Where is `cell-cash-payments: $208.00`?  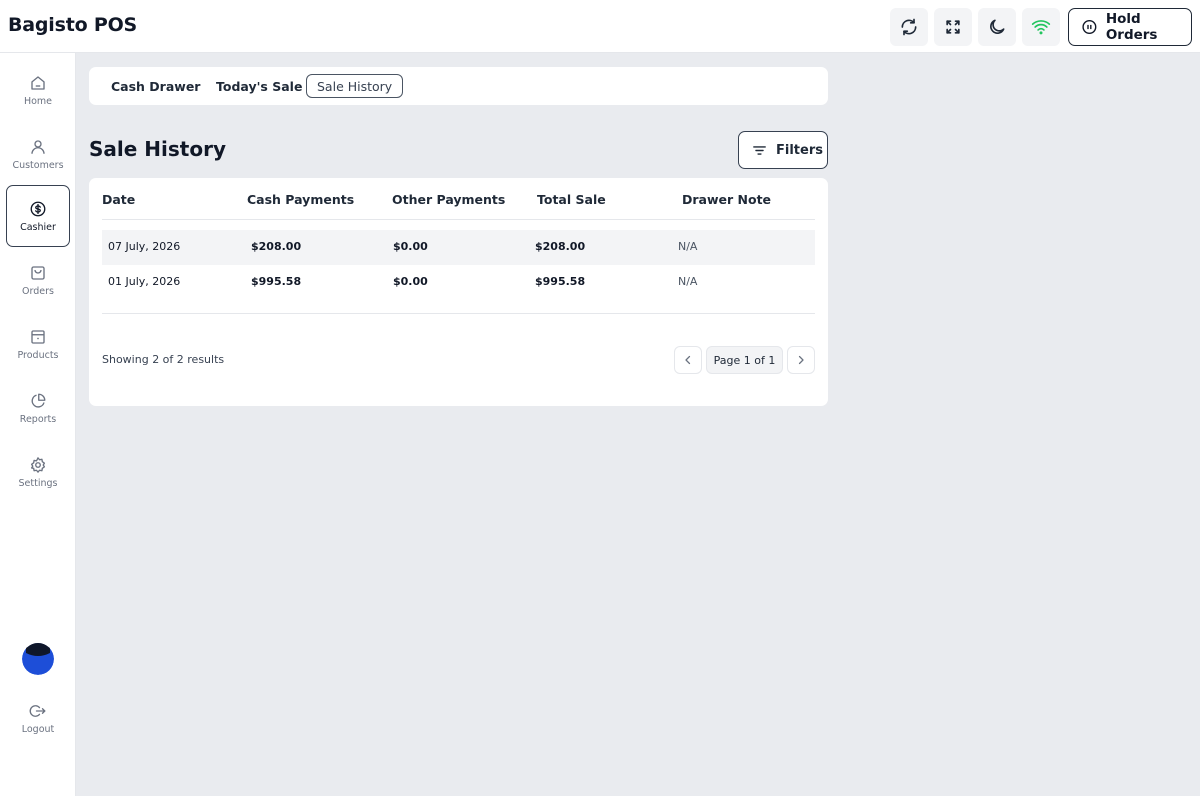
cell-cash-payments: $208.00 is located at coordinates (276, 246).